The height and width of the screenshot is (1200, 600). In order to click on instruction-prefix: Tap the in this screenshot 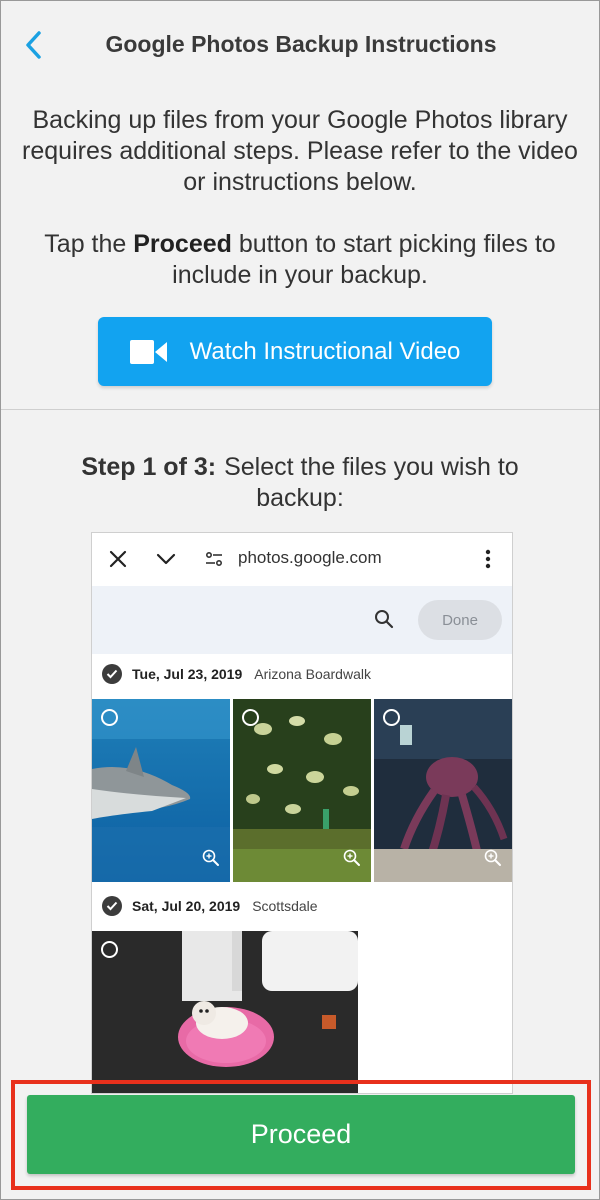, I will do `click(89, 244)`.